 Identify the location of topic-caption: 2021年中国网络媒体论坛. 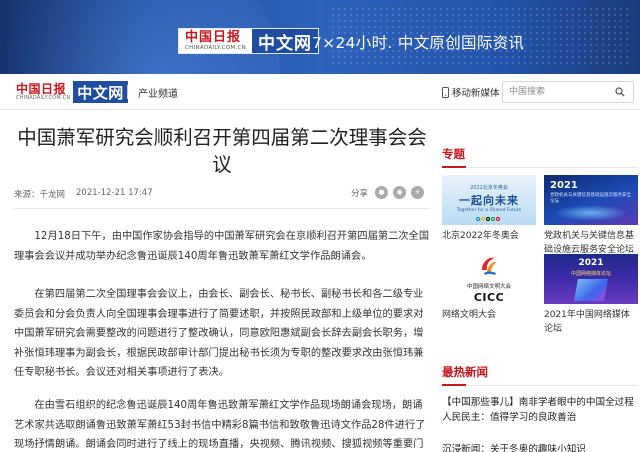
(587, 322).